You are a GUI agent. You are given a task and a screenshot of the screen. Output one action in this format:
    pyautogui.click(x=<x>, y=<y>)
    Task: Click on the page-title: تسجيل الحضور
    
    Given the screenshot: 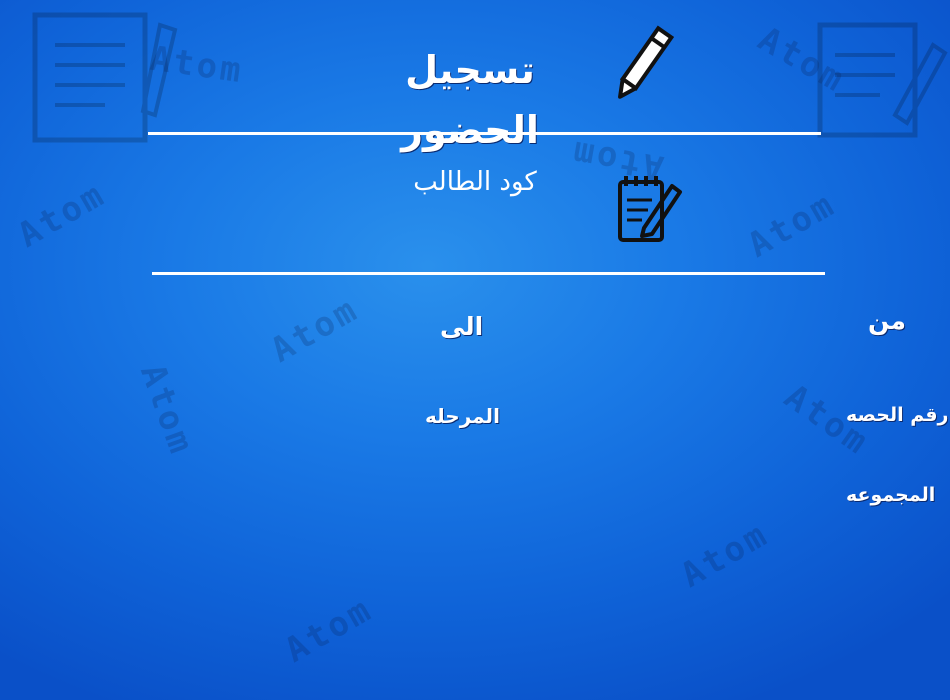 What is the action you would take?
    pyautogui.click(x=470, y=100)
    